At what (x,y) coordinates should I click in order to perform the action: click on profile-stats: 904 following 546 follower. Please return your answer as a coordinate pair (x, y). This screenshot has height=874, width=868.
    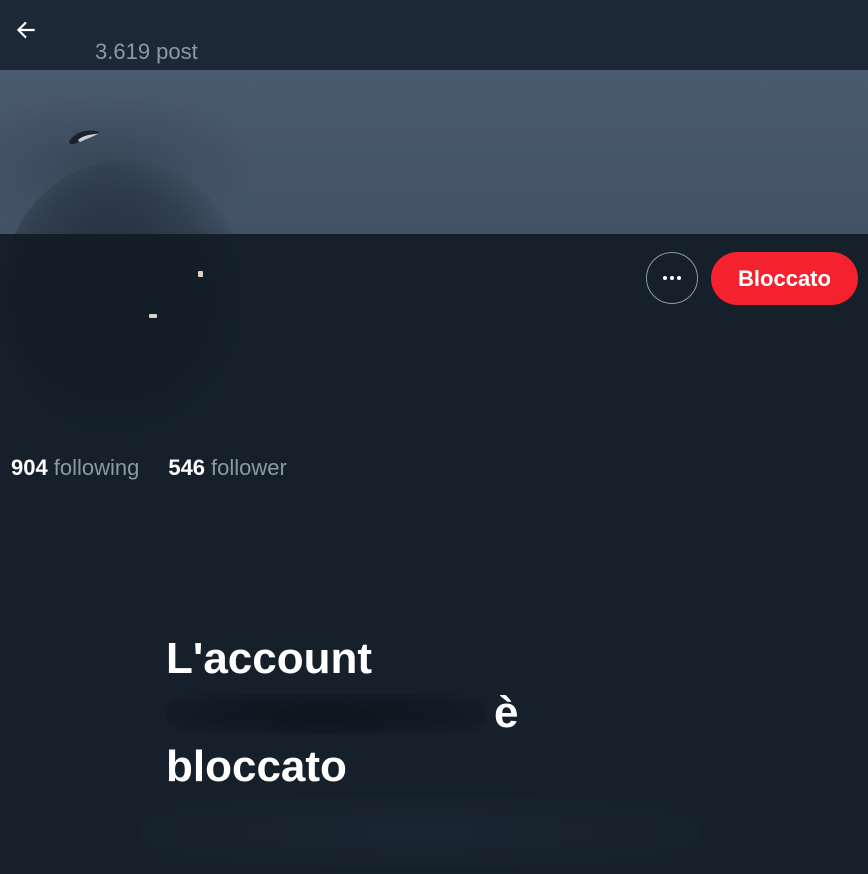
    Looking at the image, I should click on (149, 468).